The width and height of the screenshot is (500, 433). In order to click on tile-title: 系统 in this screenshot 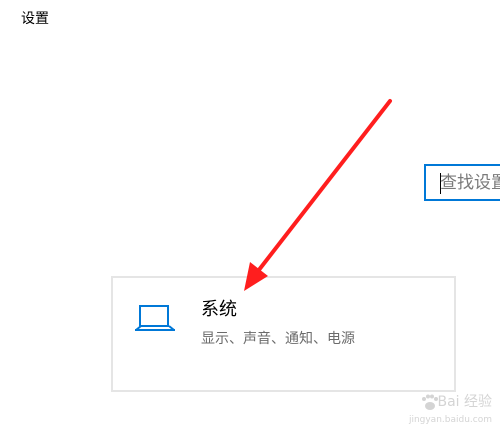, I will do `click(219, 309)`.